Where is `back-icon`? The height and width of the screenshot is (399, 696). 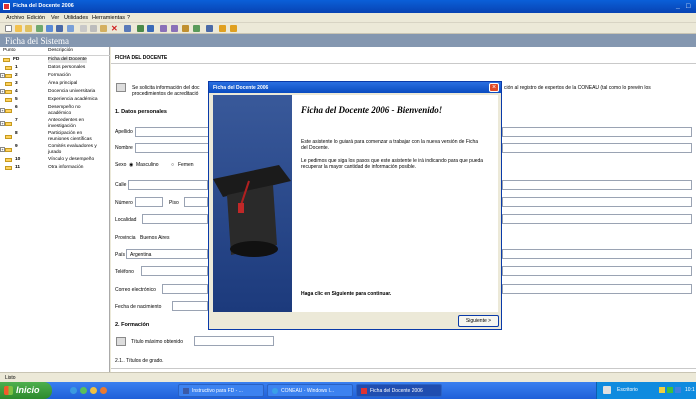
back-icon is located at coordinates (222, 28).